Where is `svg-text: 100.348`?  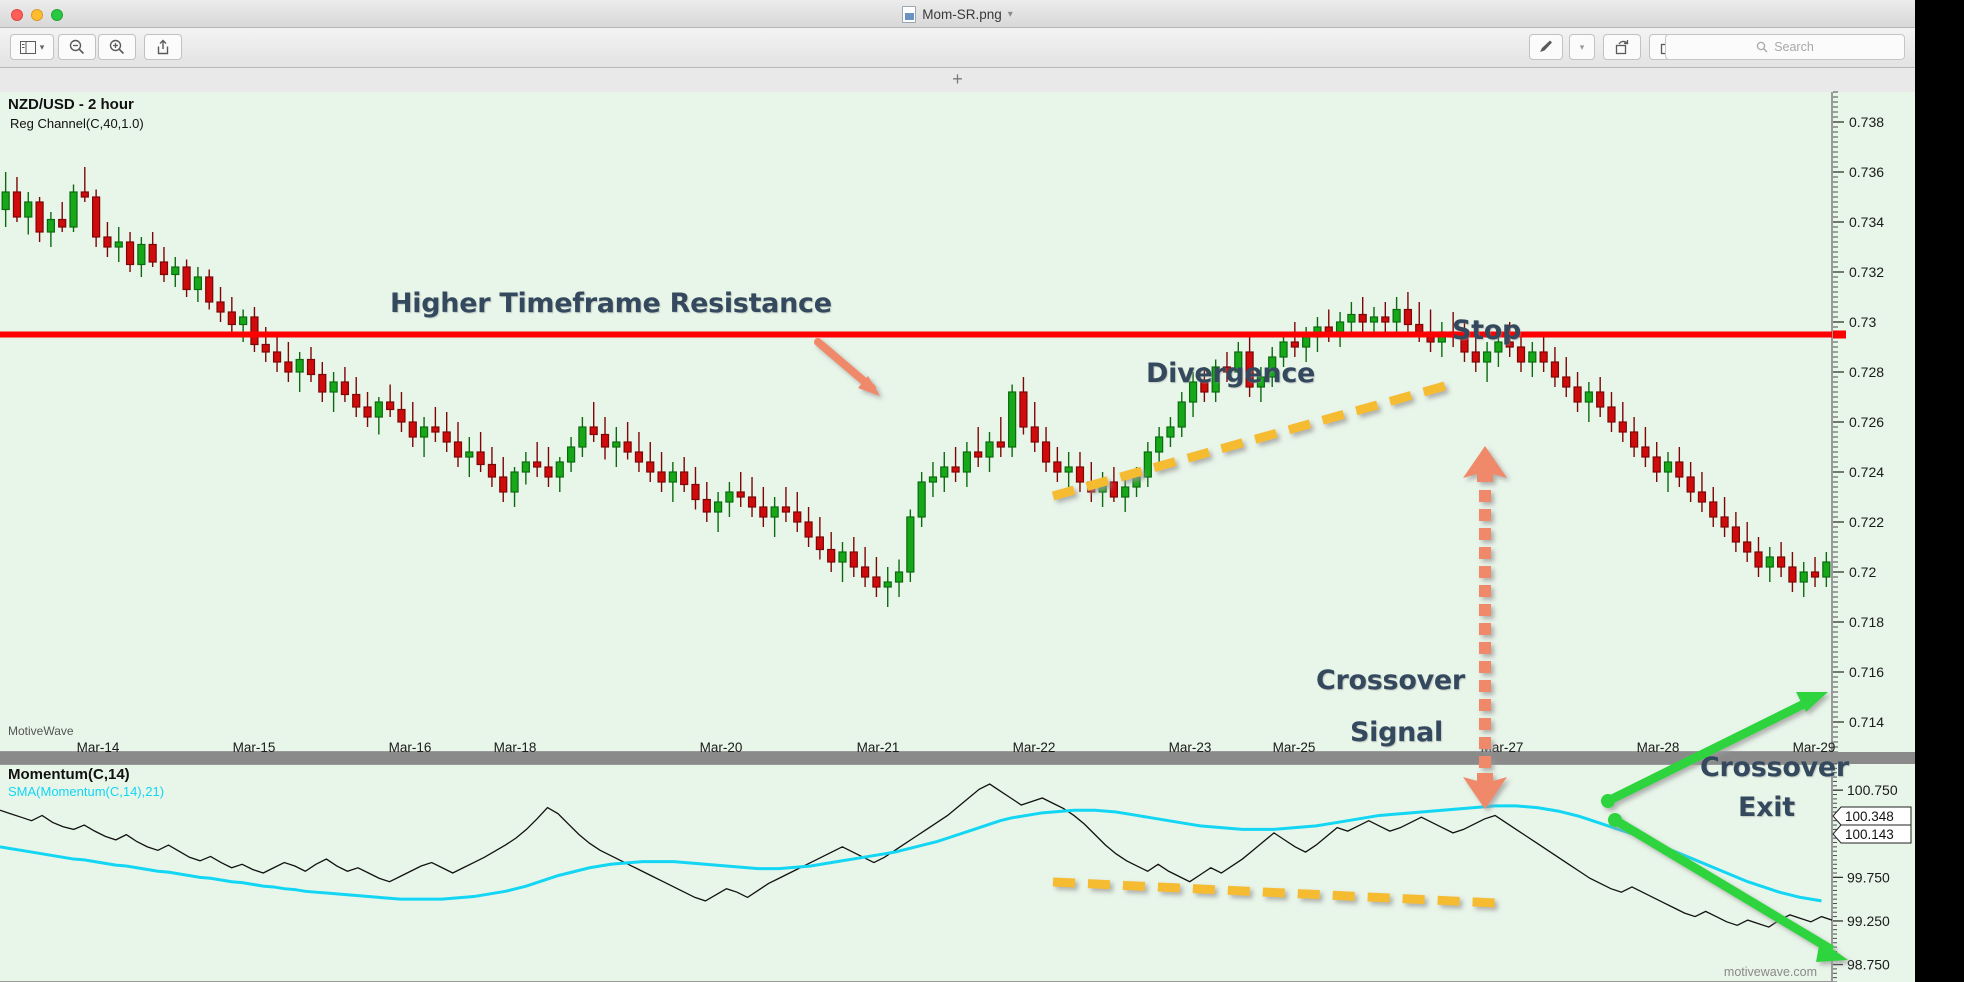
svg-text: 100.348 is located at coordinates (1869, 816).